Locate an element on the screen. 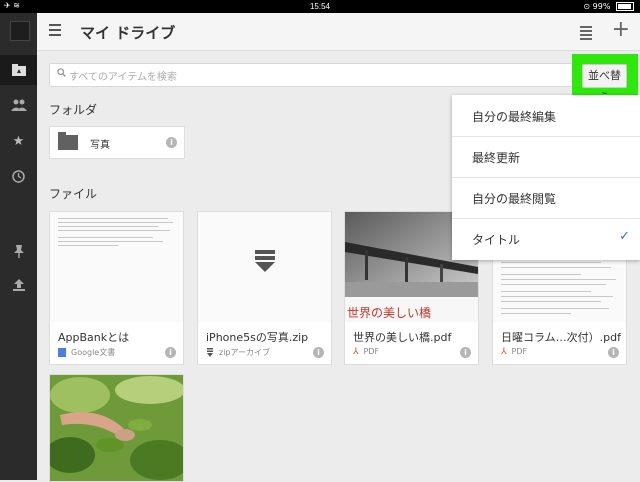 Image resolution: width=640 pixels, height=482 pixels. file-type-label: zipアーカイブ is located at coordinates (245, 352).